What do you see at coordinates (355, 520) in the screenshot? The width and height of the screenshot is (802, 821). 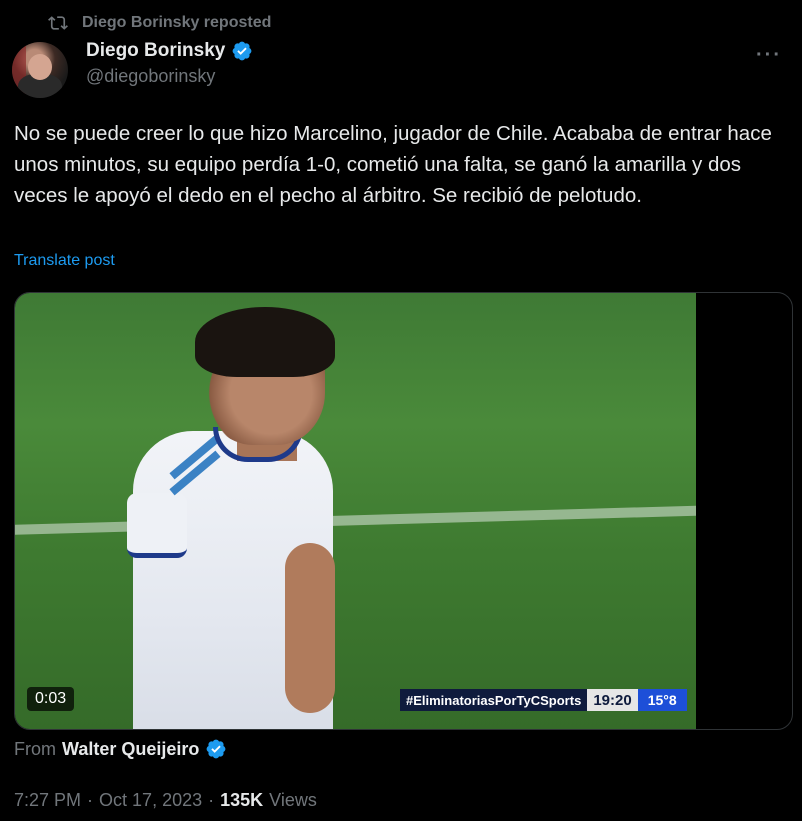 I see `pitch-line` at bounding box center [355, 520].